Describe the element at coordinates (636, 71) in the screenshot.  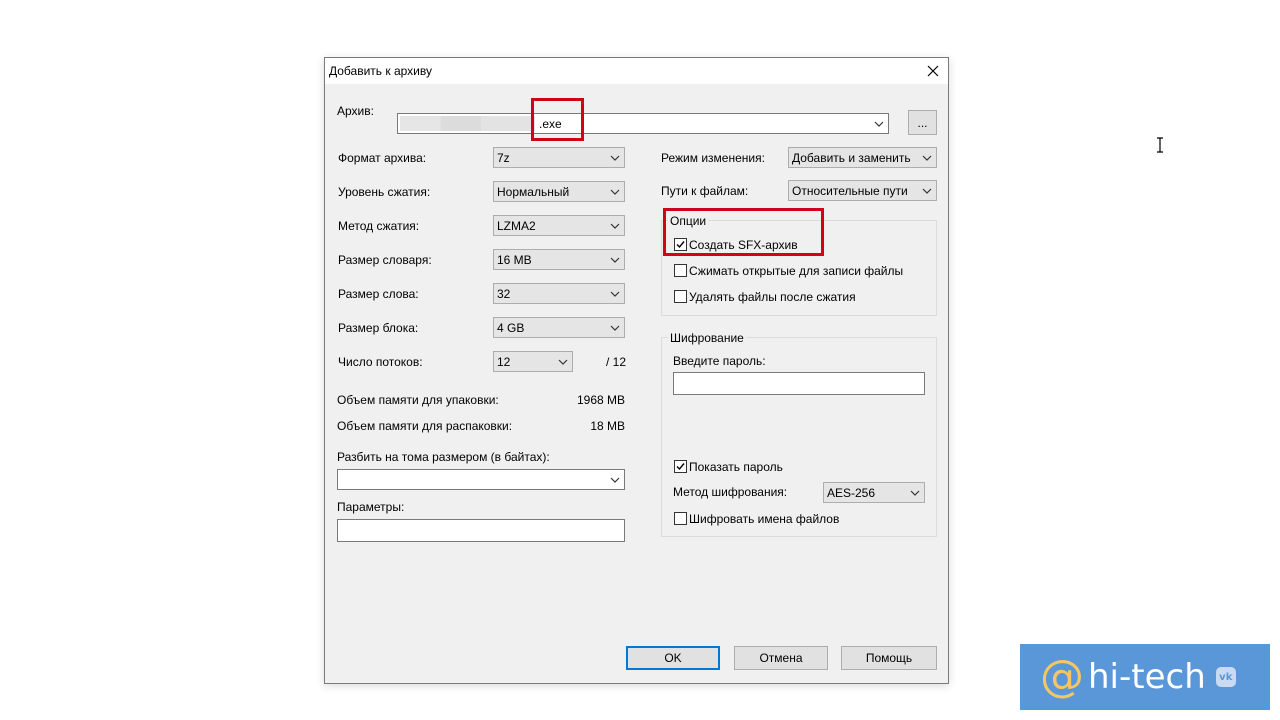
I see `title-bar: Добавить к архиву` at that location.